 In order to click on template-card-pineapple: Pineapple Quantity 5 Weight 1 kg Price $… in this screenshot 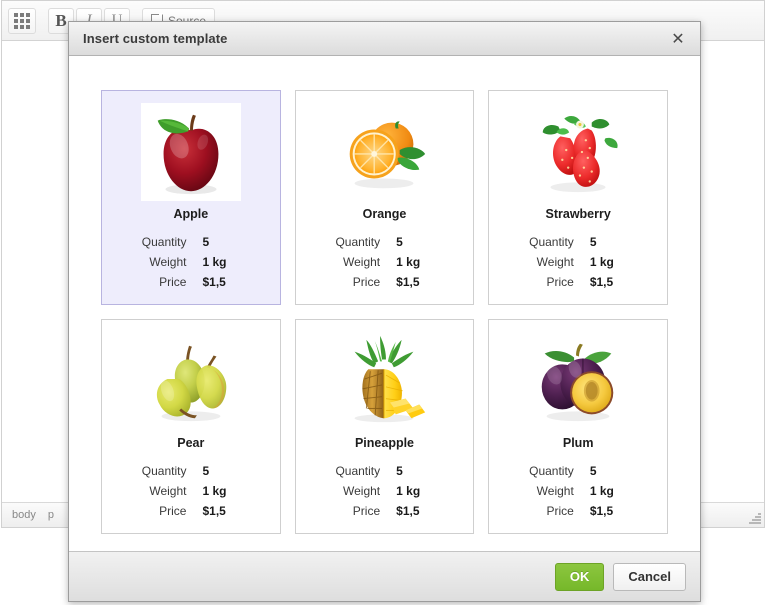, I will do `click(384, 426)`.